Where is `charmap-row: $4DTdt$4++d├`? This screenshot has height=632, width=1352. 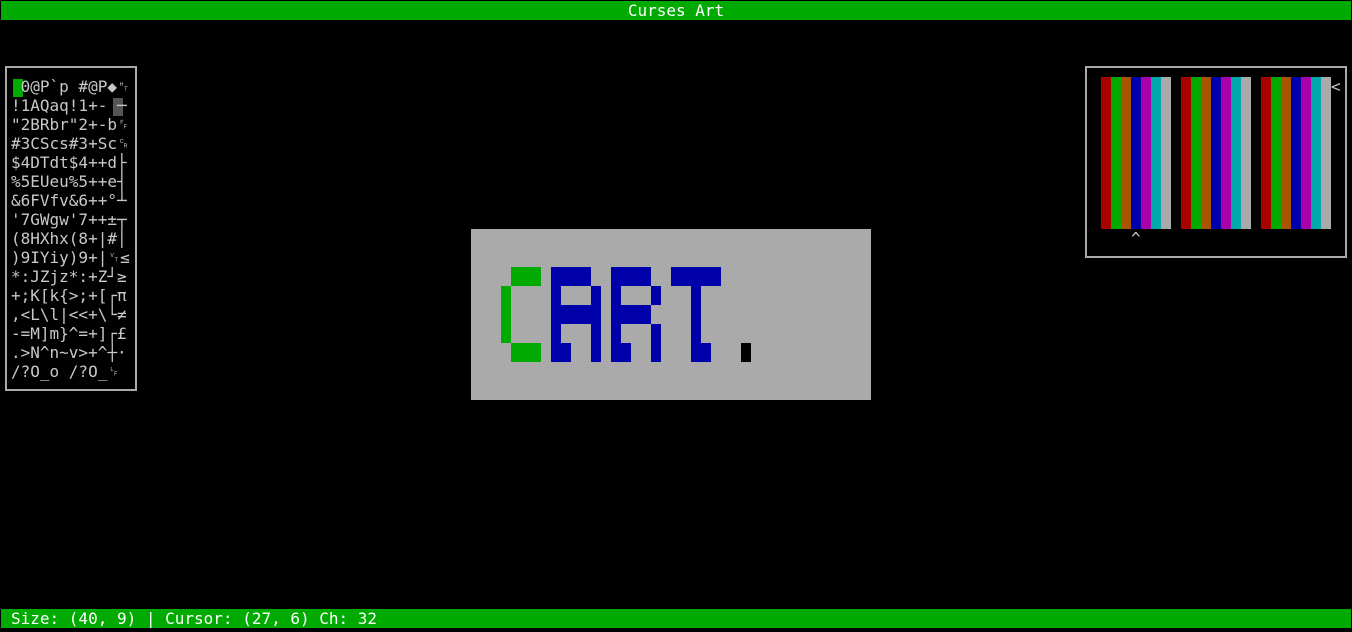 charmap-row: $4DTdt$4++d├ is located at coordinates (69, 162).